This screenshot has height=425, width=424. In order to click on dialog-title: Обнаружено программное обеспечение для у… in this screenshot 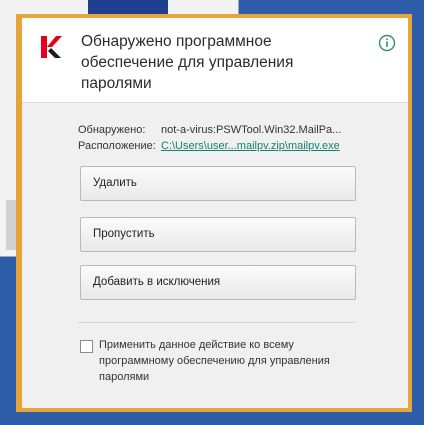, I will do `click(187, 62)`.